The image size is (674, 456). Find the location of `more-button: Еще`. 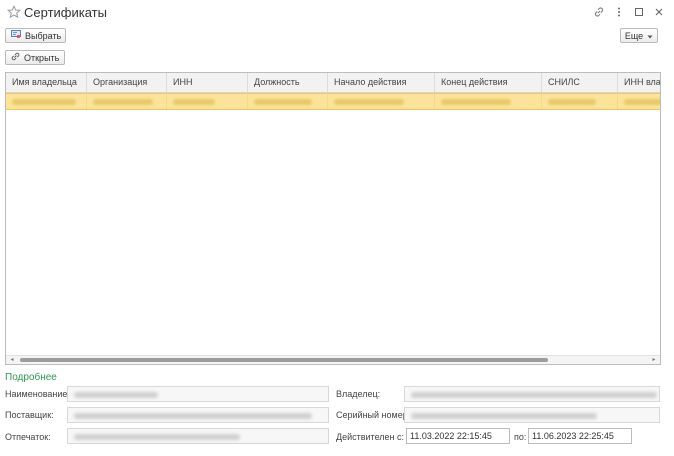

more-button: Еще is located at coordinates (639, 35).